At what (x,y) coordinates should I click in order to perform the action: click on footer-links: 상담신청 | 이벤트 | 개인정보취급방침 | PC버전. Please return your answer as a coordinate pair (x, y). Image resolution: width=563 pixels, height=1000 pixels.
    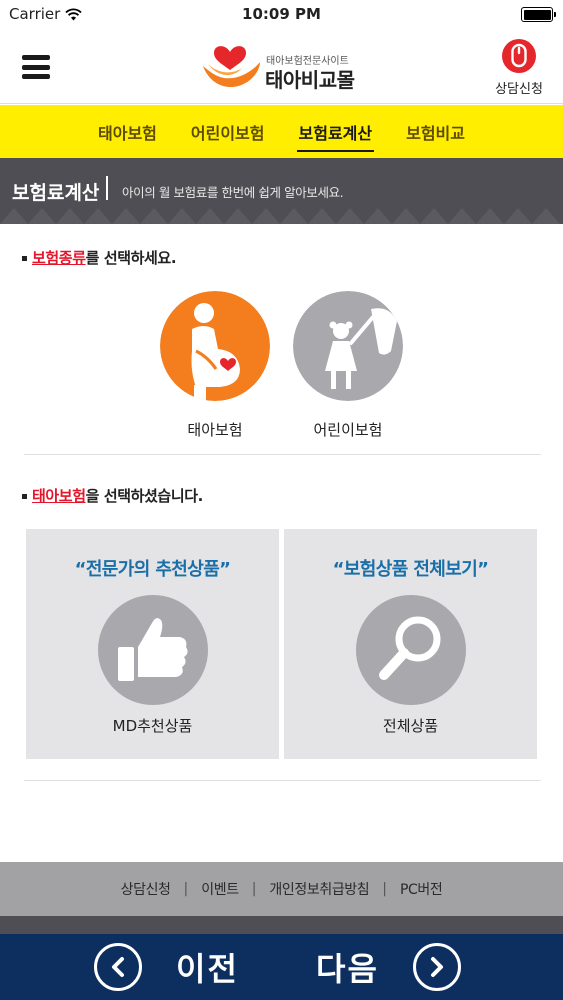
    Looking at the image, I should click on (281, 889).